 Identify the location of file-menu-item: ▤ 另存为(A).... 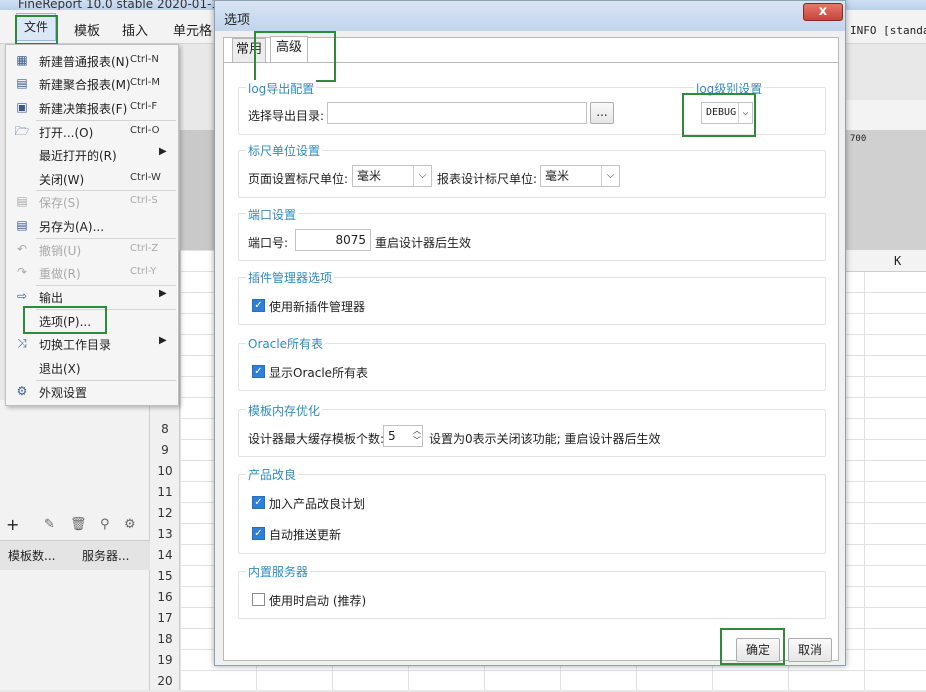
(92, 225).